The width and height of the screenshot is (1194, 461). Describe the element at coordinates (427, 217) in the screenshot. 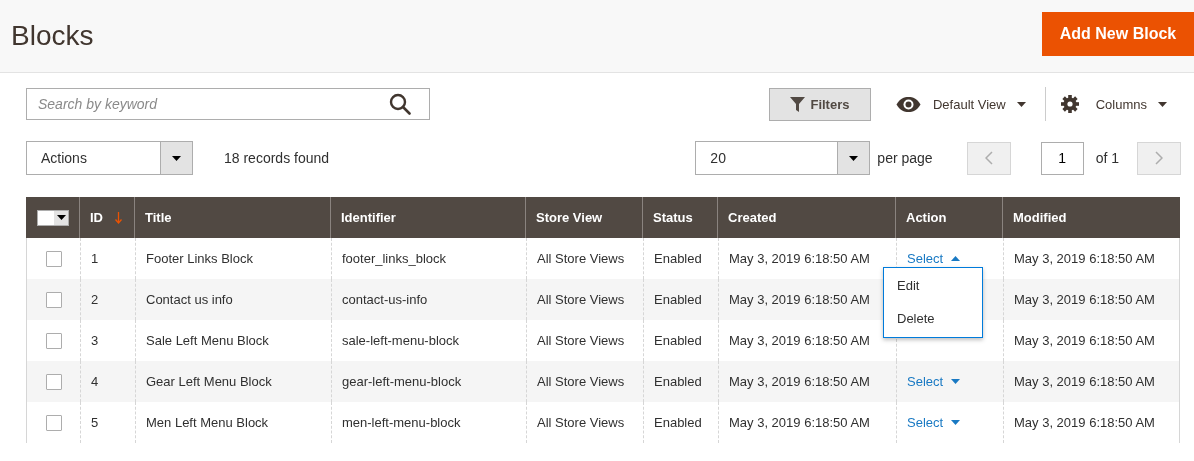

I see `column-header: Identifier` at that location.